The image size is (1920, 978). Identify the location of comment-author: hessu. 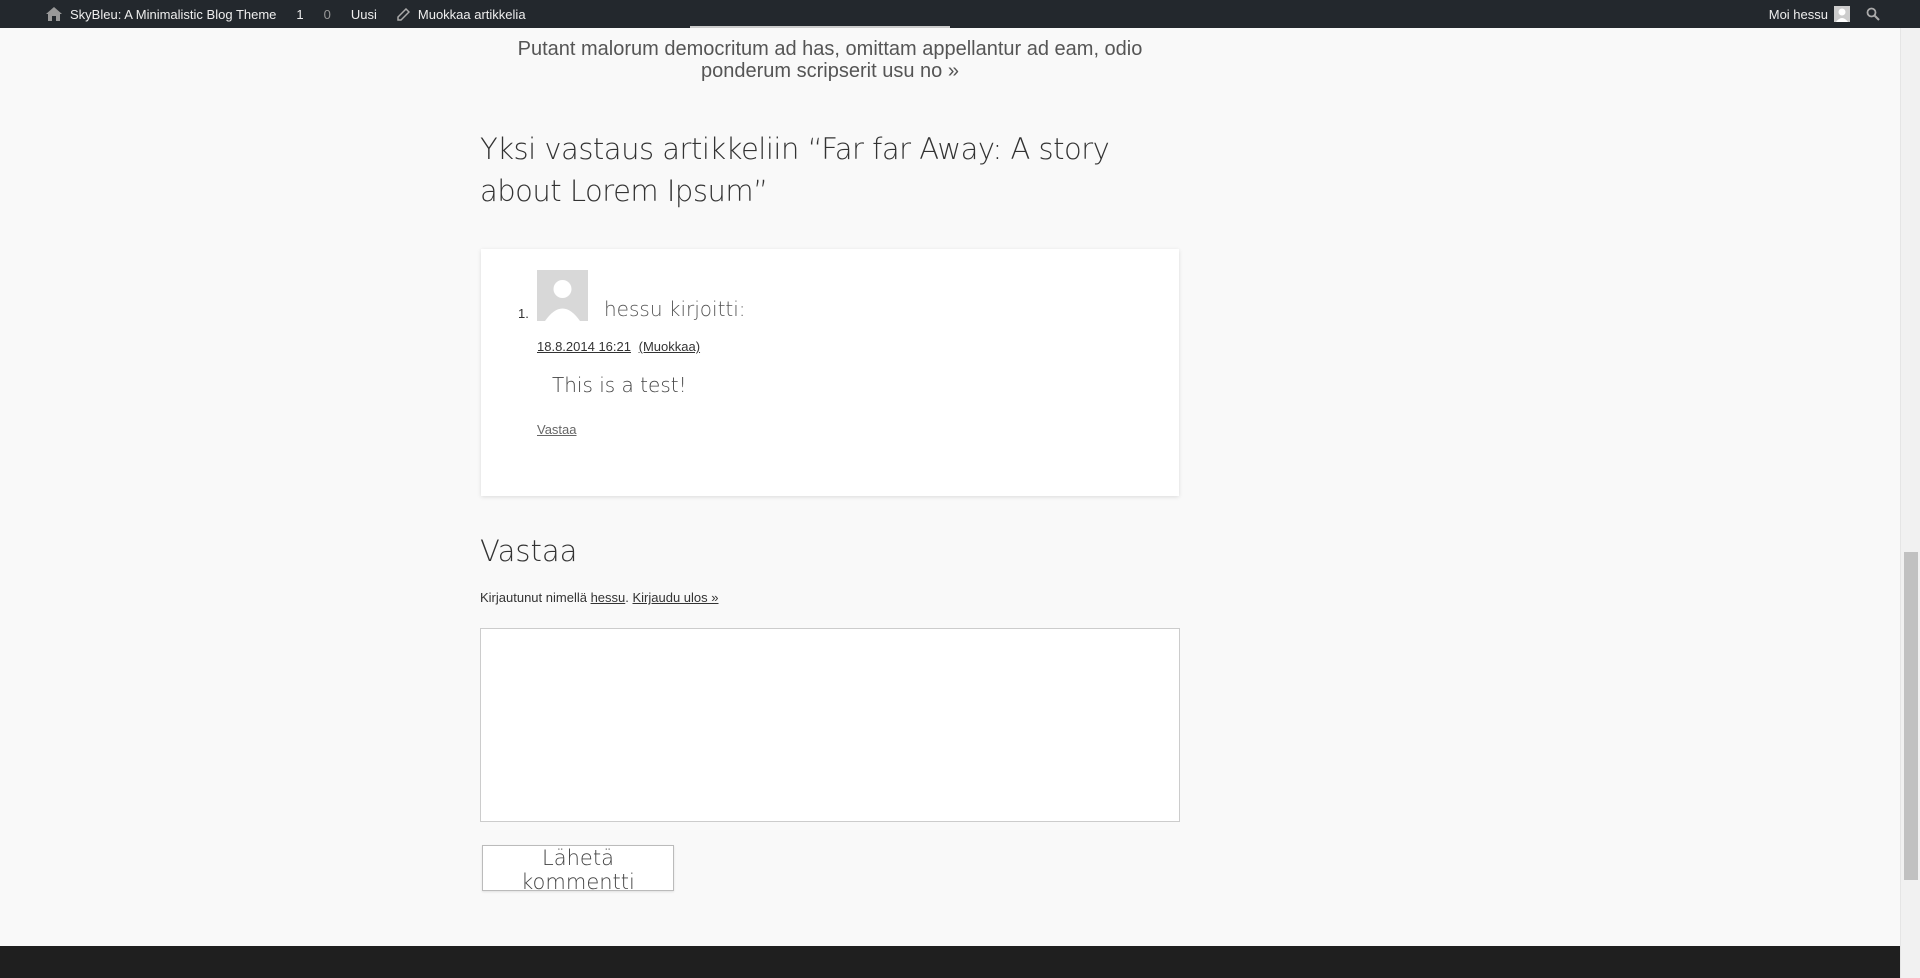
(633, 309).